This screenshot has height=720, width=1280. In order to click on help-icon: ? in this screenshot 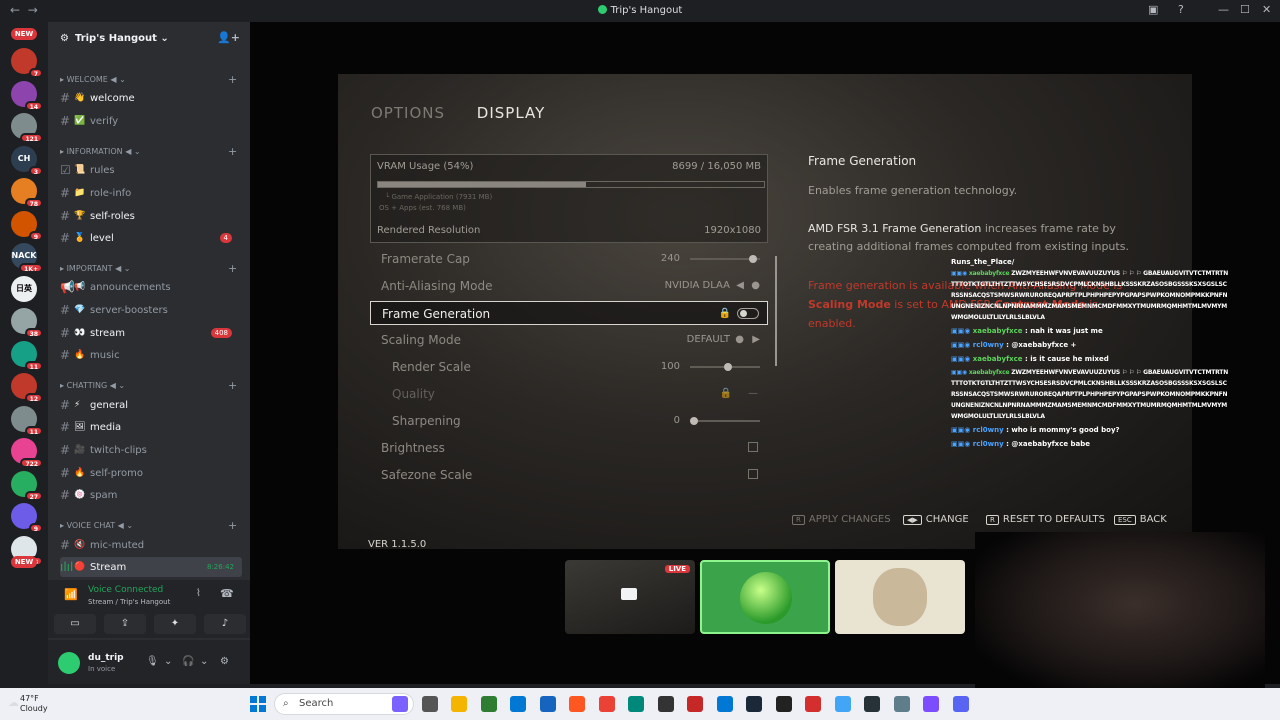, I will do `click(1181, 9)`.